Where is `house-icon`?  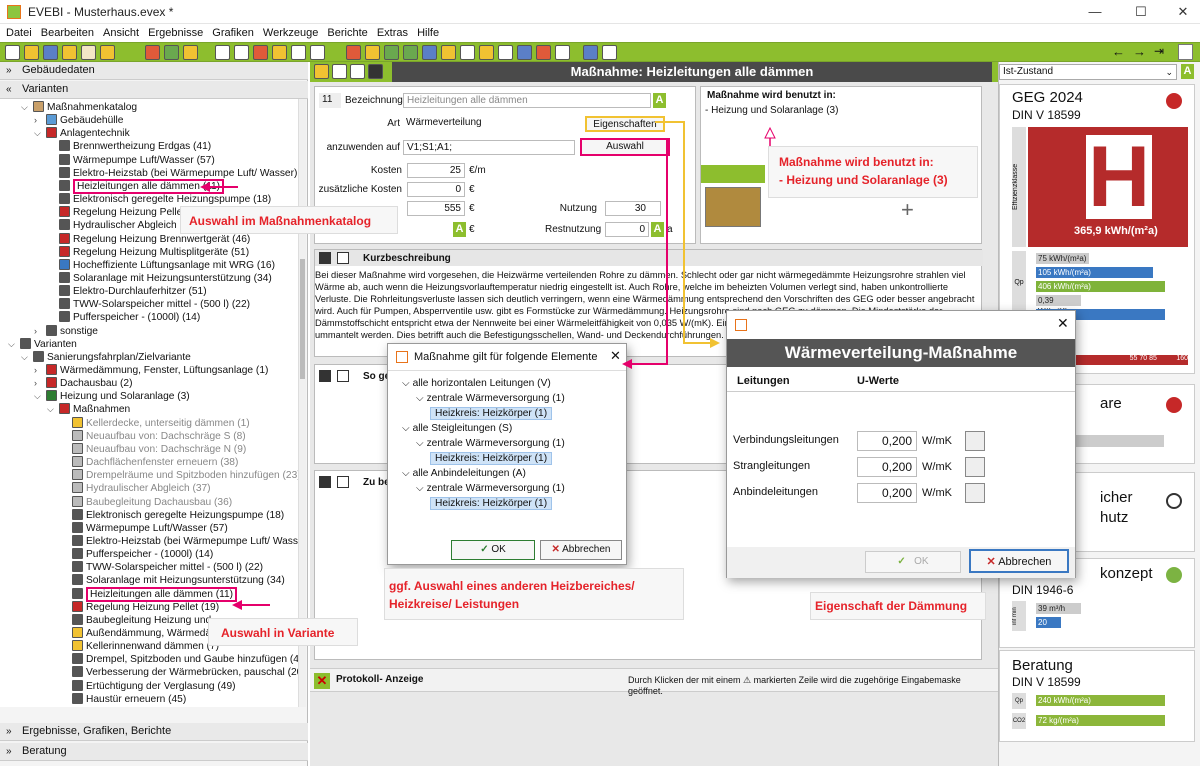 house-icon is located at coordinates (448, 52).